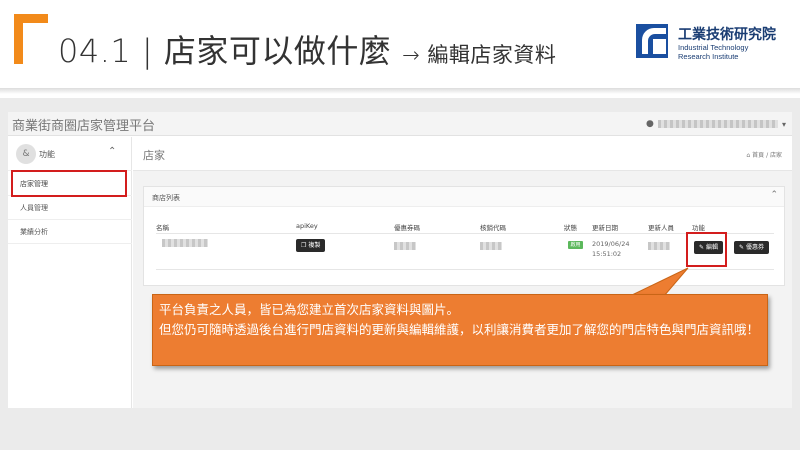 The image size is (800, 450). I want to click on column-header-update-date: 更新日期, so click(605, 228).